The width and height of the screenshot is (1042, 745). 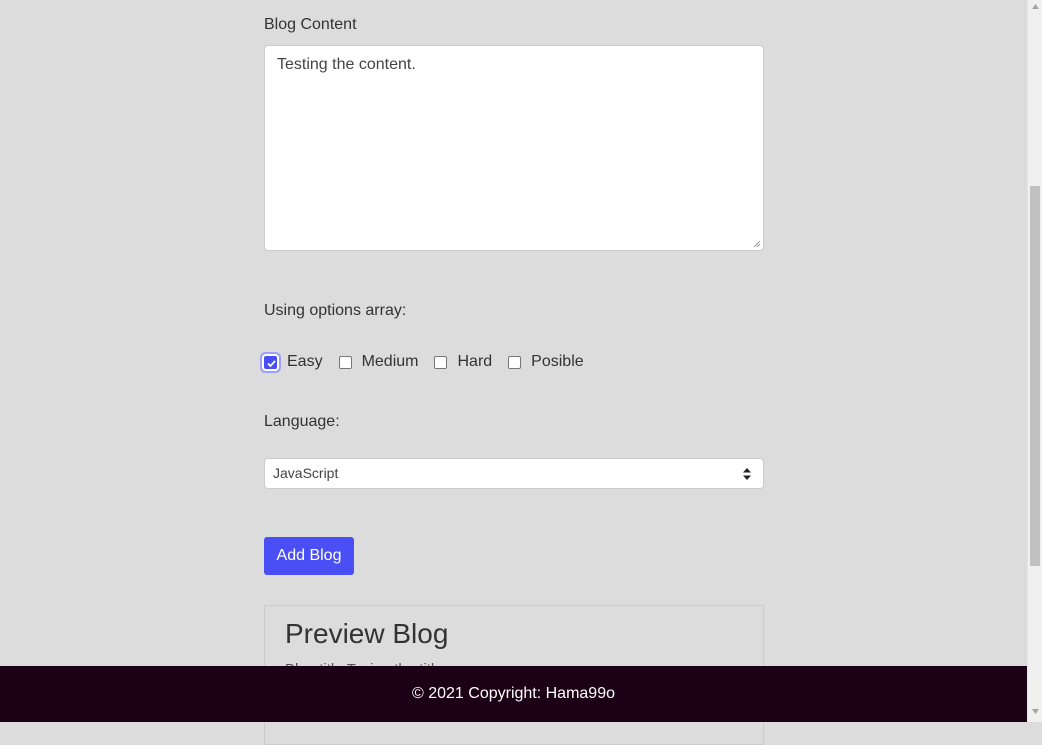 I want to click on language-selected-value: JavaScript, so click(x=306, y=473).